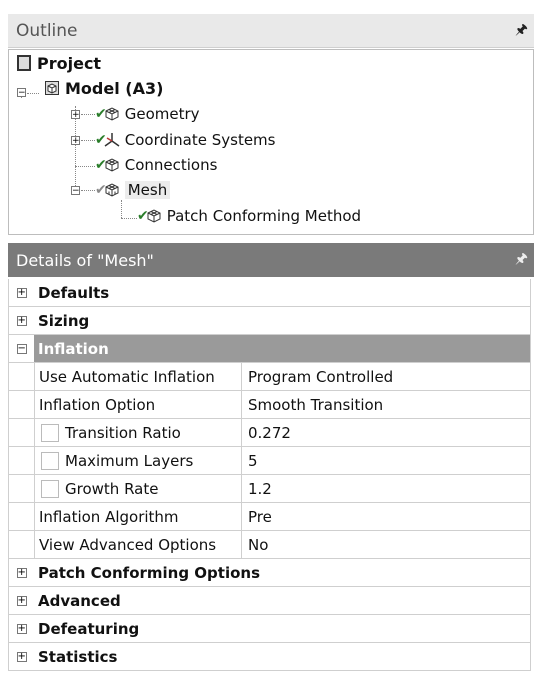 The width and height of the screenshot is (554, 681). What do you see at coordinates (270, 349) in the screenshot?
I see `section-inflation: − Inflation` at bounding box center [270, 349].